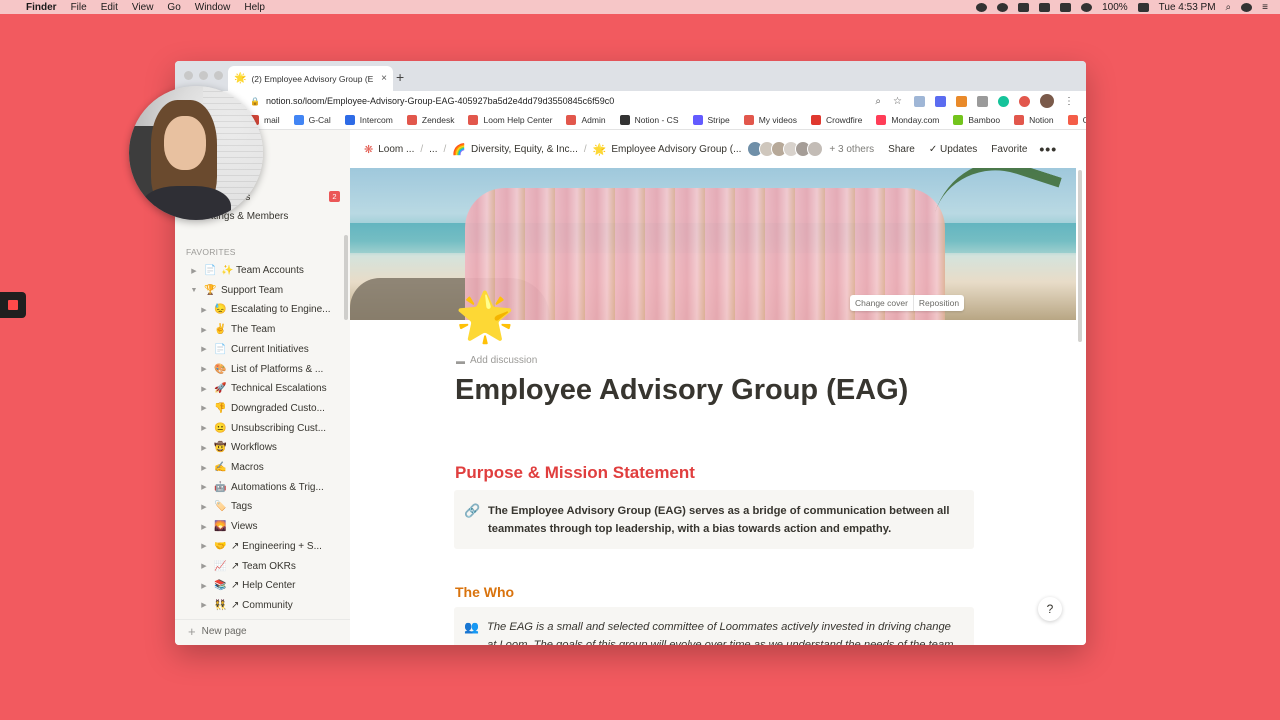 This screenshot has height=720, width=1280. What do you see at coordinates (1229, 7) in the screenshot?
I see `spotlight-search-icon: ⌕` at bounding box center [1229, 7].